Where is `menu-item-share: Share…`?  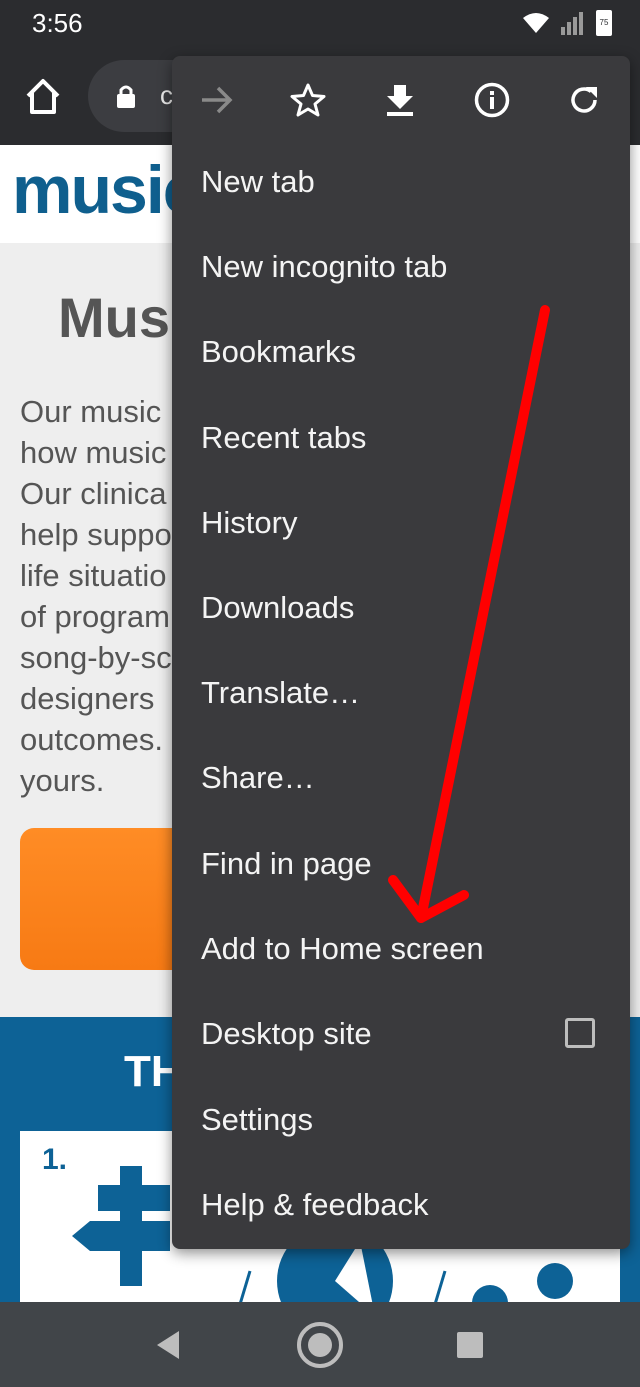 menu-item-share: Share… is located at coordinates (401, 780).